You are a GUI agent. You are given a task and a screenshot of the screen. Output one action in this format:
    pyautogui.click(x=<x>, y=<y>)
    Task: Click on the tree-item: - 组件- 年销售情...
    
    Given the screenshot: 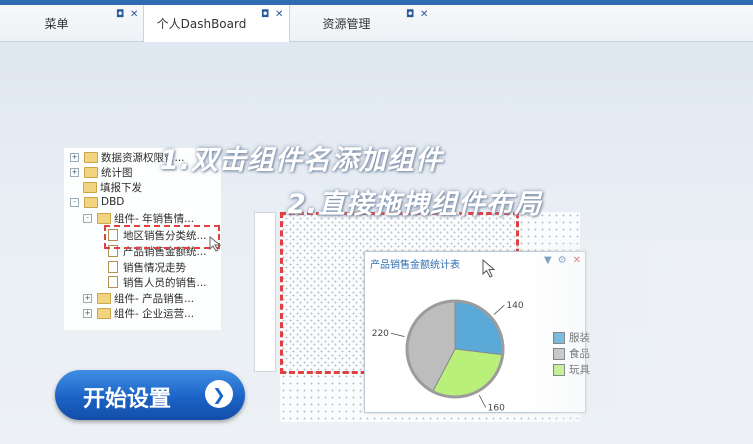 What is the action you would take?
    pyautogui.click(x=138, y=218)
    